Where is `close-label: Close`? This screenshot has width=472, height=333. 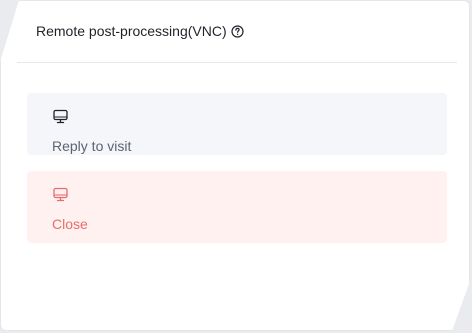
close-label: Close is located at coordinates (70, 224).